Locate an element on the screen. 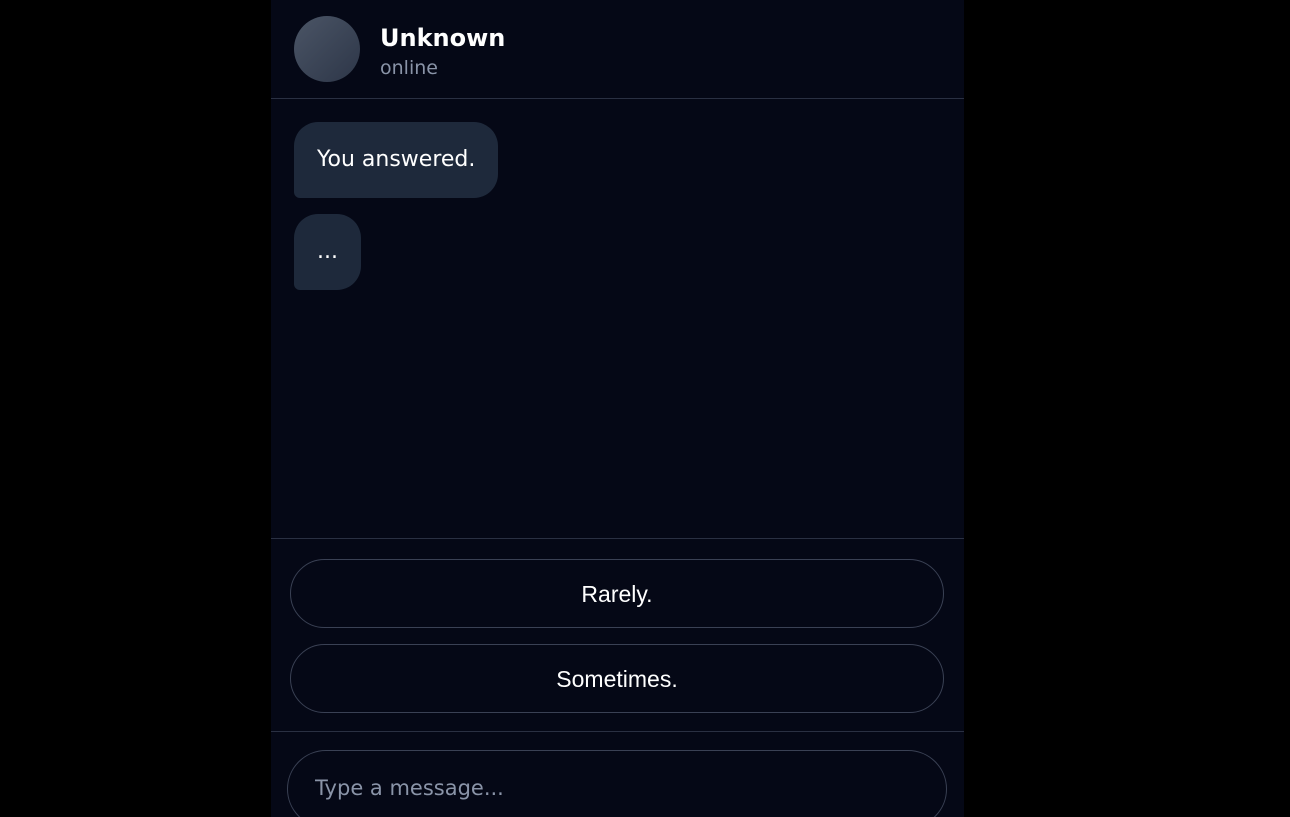 This screenshot has height=817, width=1290. reply-button-sometimes: Sometimes. is located at coordinates (617, 678).